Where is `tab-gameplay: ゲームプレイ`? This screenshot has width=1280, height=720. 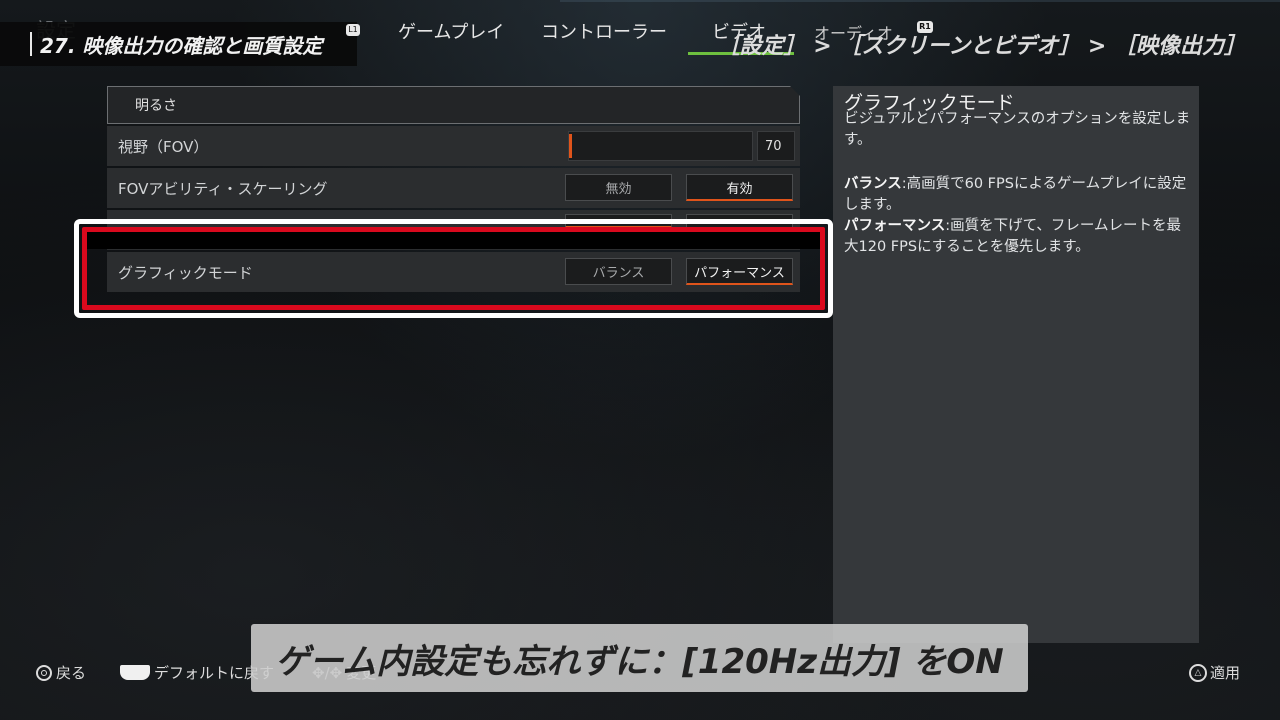 tab-gameplay: ゲームプレイ is located at coordinates (451, 31).